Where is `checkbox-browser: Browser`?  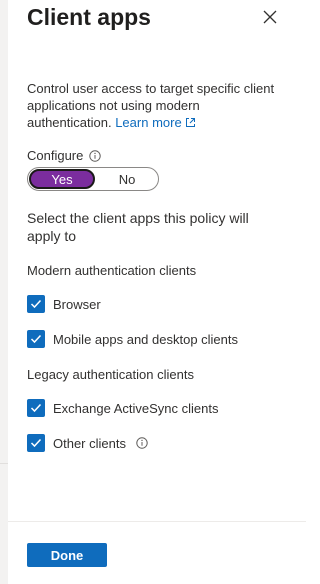
checkbox-browser: Browser is located at coordinates (64, 304).